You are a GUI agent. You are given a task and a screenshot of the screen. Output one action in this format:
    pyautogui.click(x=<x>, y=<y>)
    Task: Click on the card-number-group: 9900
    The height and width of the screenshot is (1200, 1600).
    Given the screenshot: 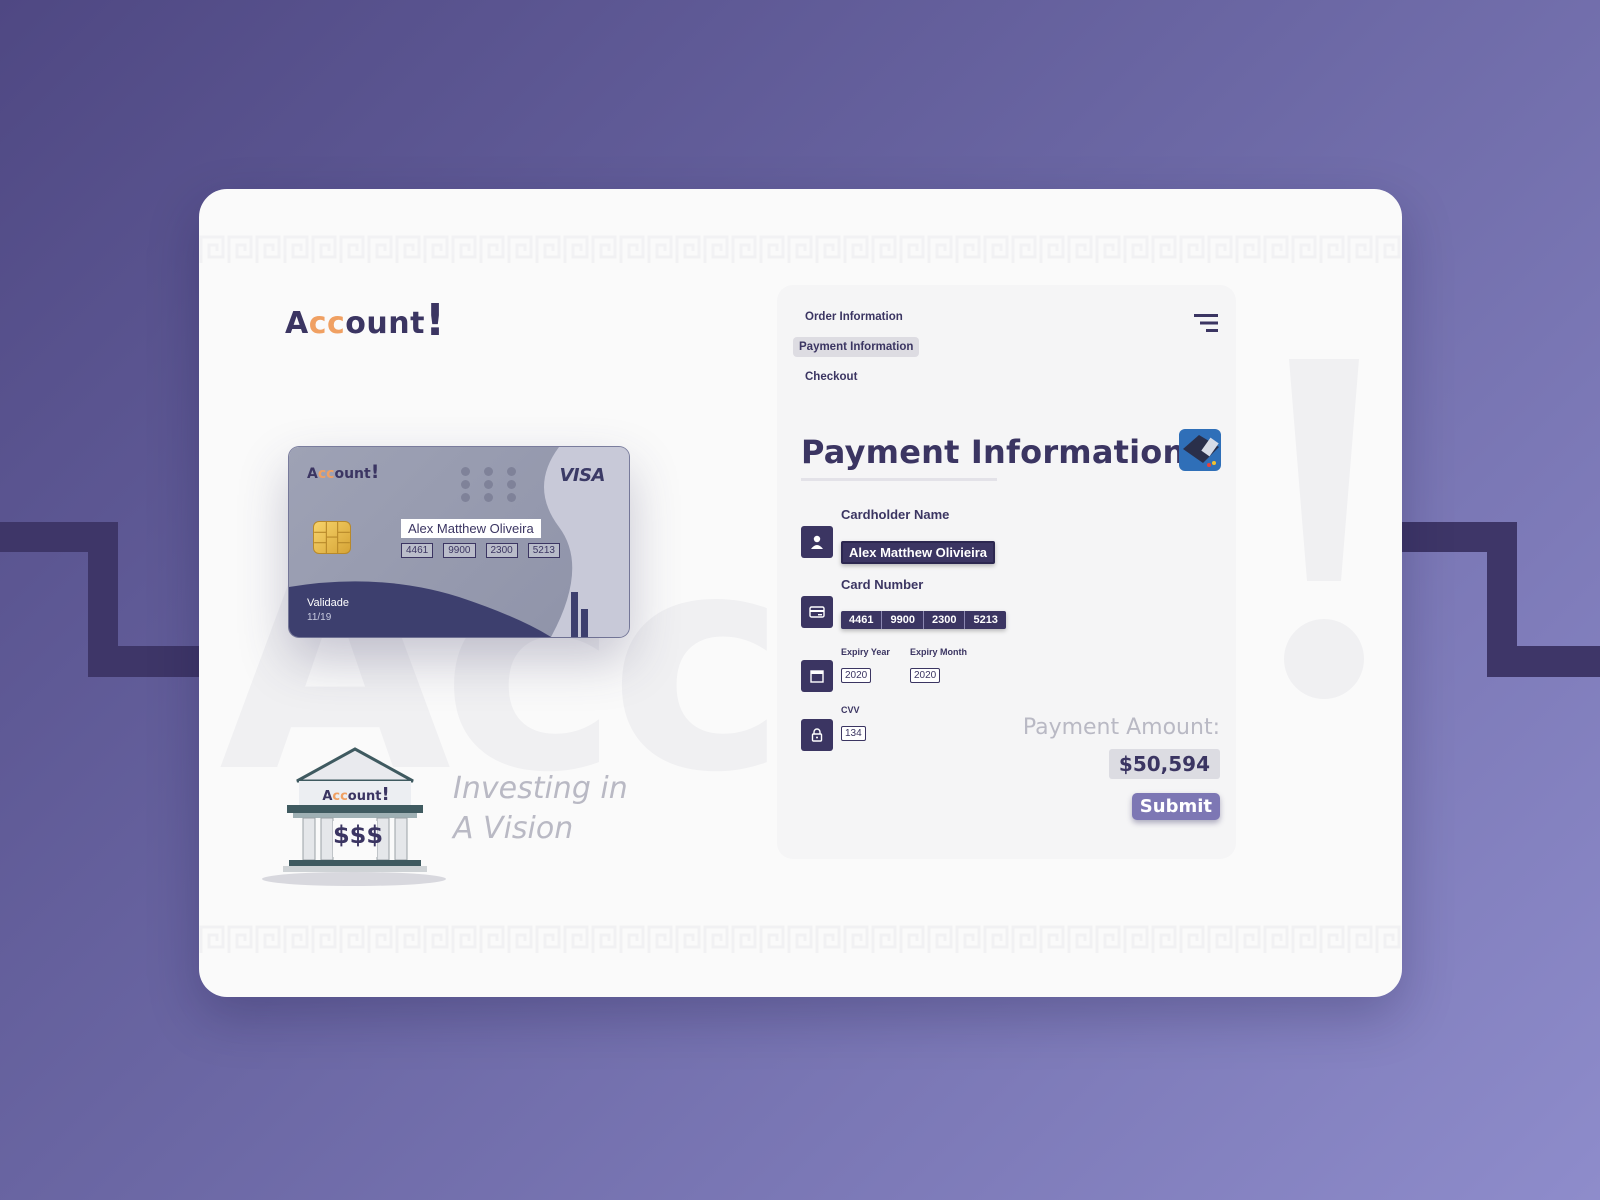 What is the action you would take?
    pyautogui.click(x=459, y=550)
    